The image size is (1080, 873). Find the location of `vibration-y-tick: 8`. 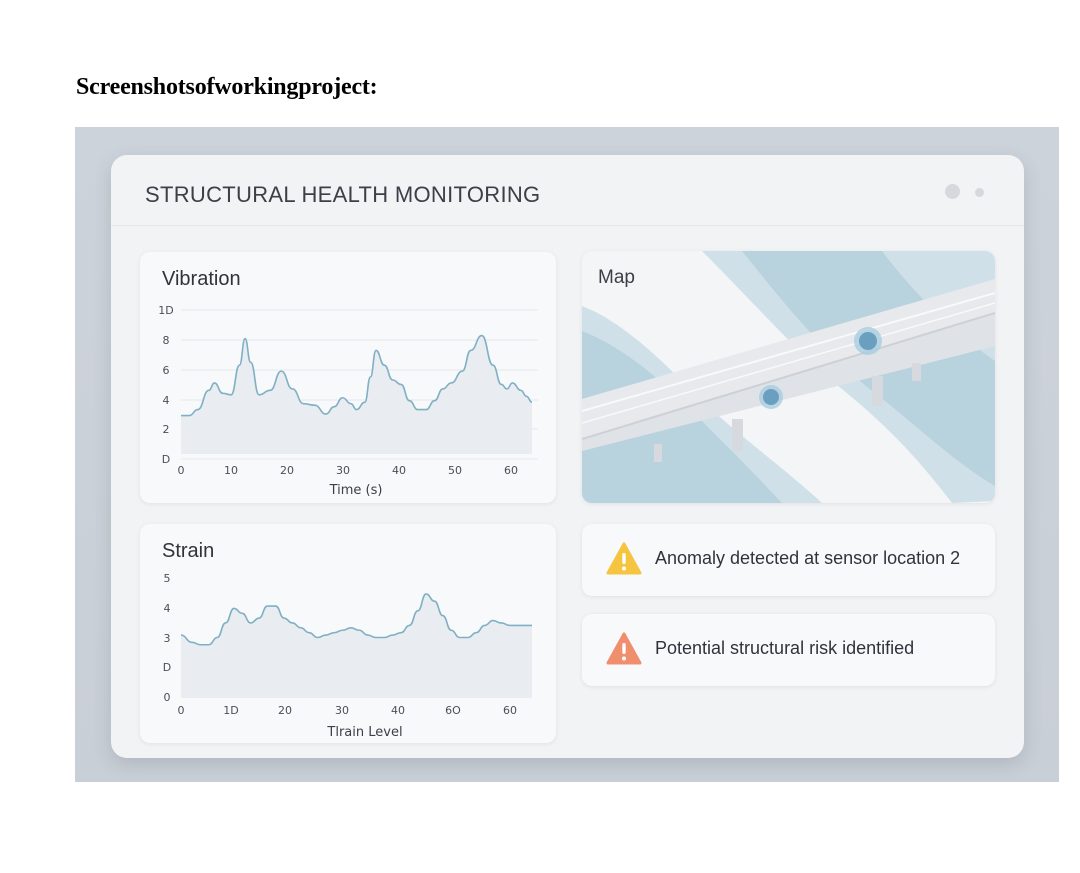

vibration-y-tick: 8 is located at coordinates (166, 340).